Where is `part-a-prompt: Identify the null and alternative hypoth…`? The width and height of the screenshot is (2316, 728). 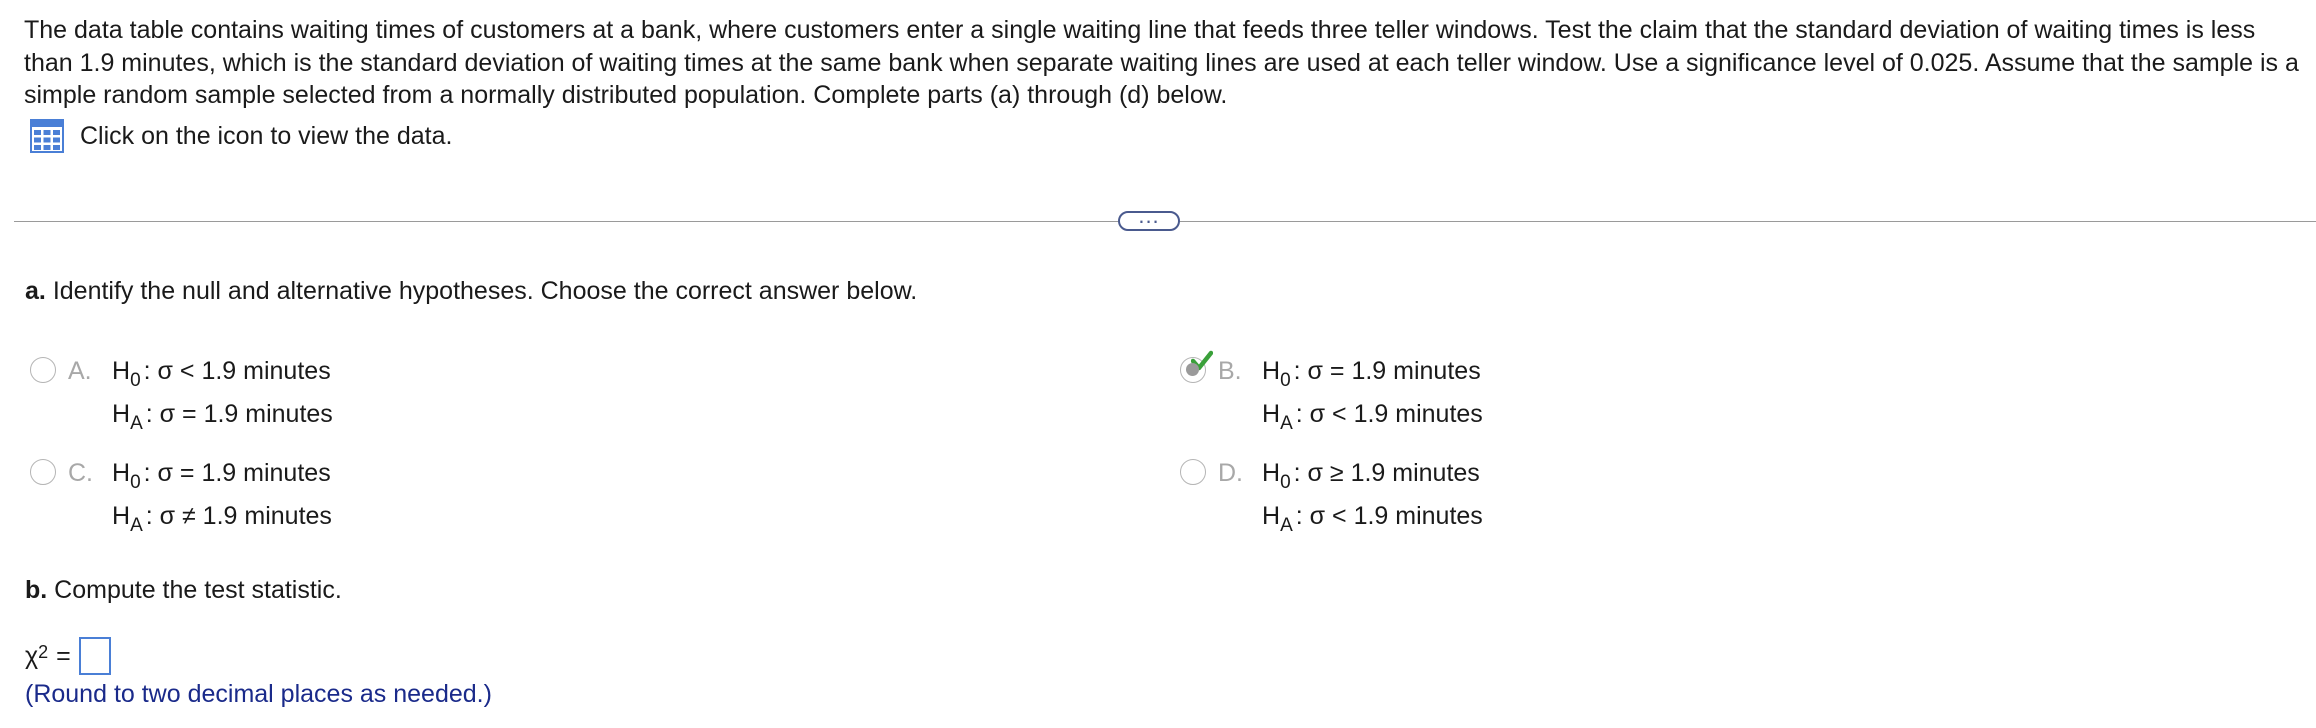 part-a-prompt: Identify the null and alternative hypoth… is located at coordinates (485, 291).